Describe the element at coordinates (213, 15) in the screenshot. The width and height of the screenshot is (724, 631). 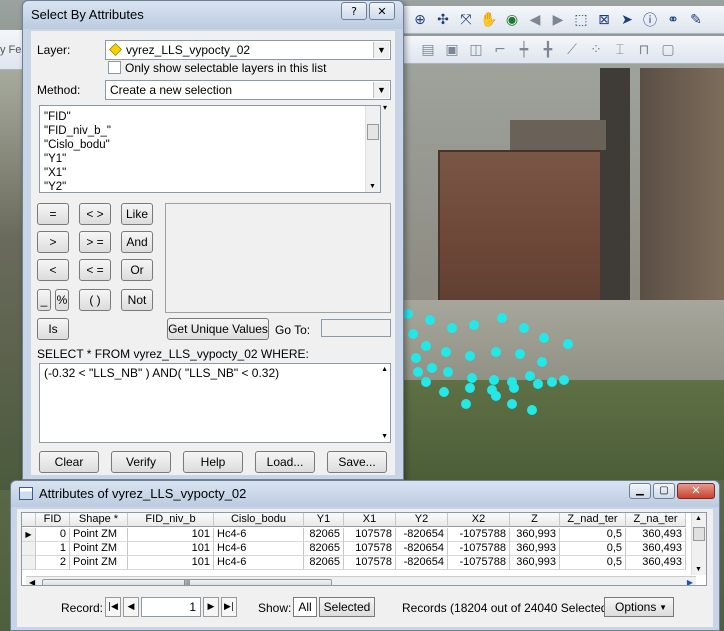
I see `dialog-titlebar: Select By Attributes ? ✕` at that location.